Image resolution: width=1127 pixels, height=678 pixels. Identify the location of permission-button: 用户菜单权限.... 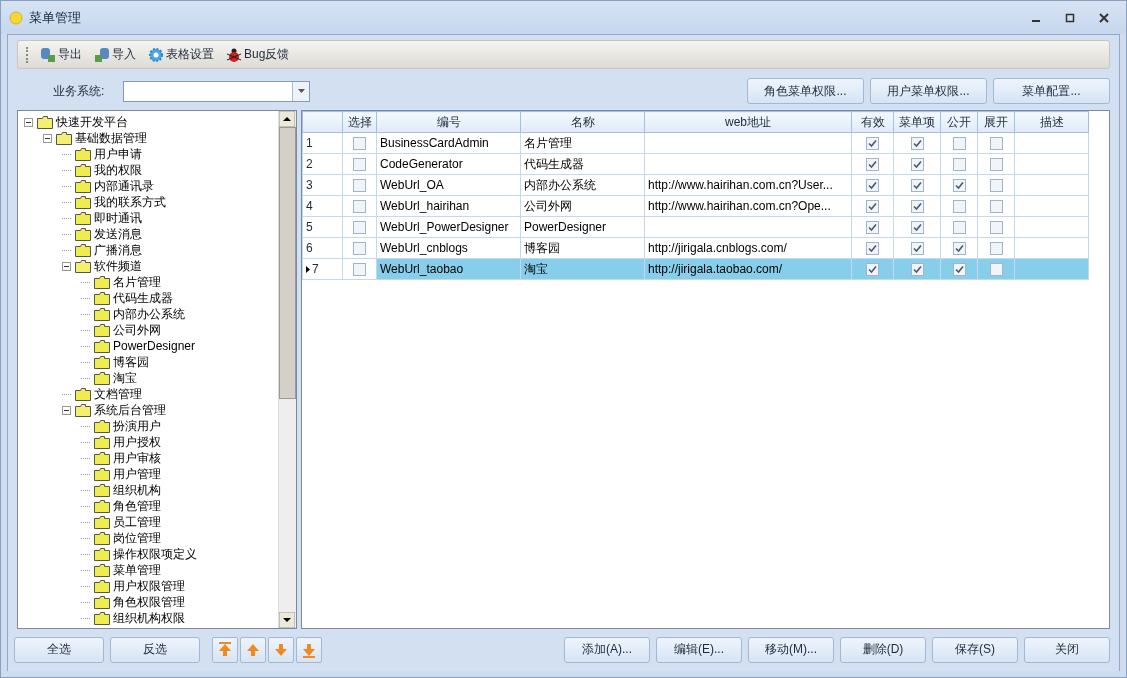
(928, 91).